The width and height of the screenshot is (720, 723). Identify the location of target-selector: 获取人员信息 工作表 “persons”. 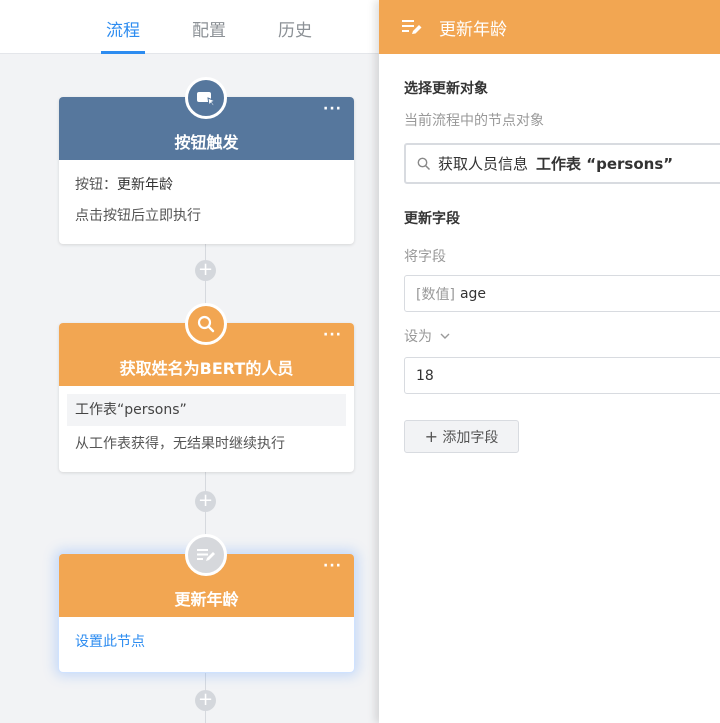
(562, 163).